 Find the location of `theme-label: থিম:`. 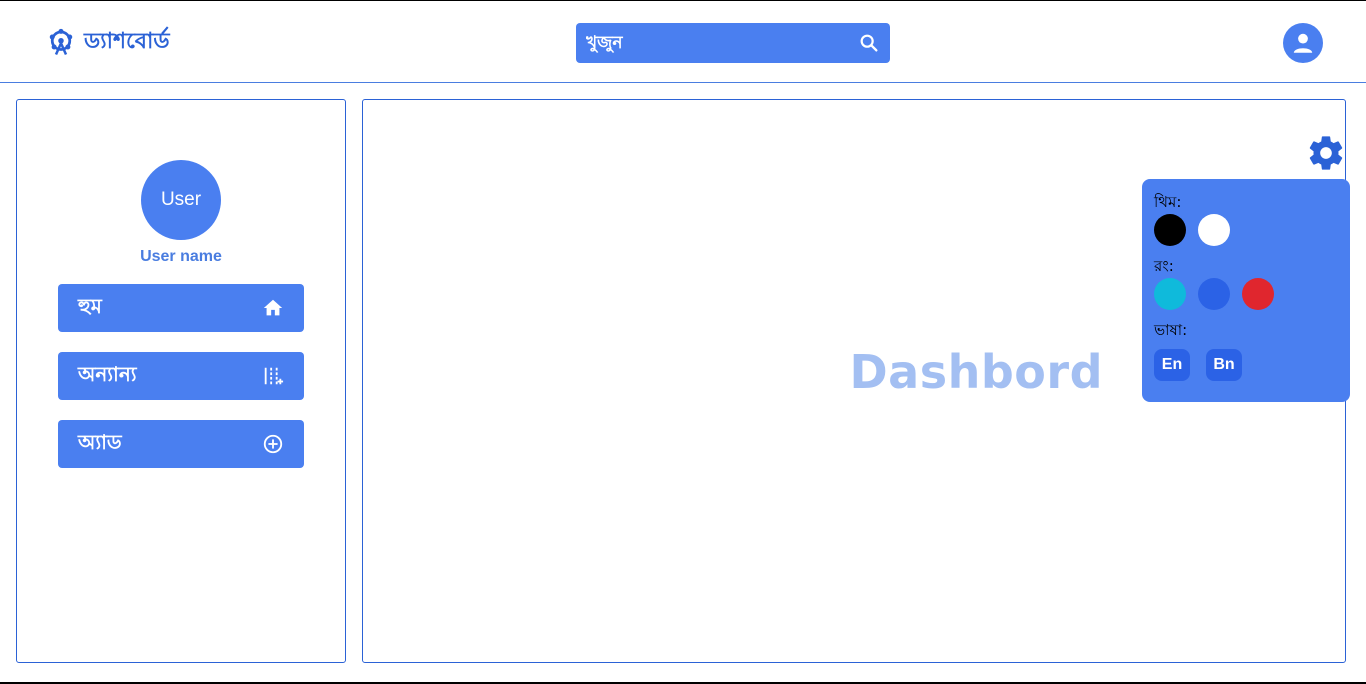

theme-label: থিম: is located at coordinates (1168, 202).